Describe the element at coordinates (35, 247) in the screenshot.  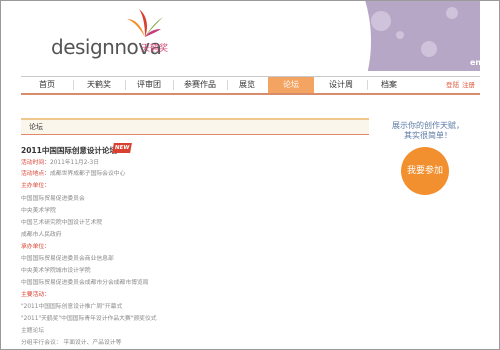
I see `organizer-label: 承办单位：` at that location.